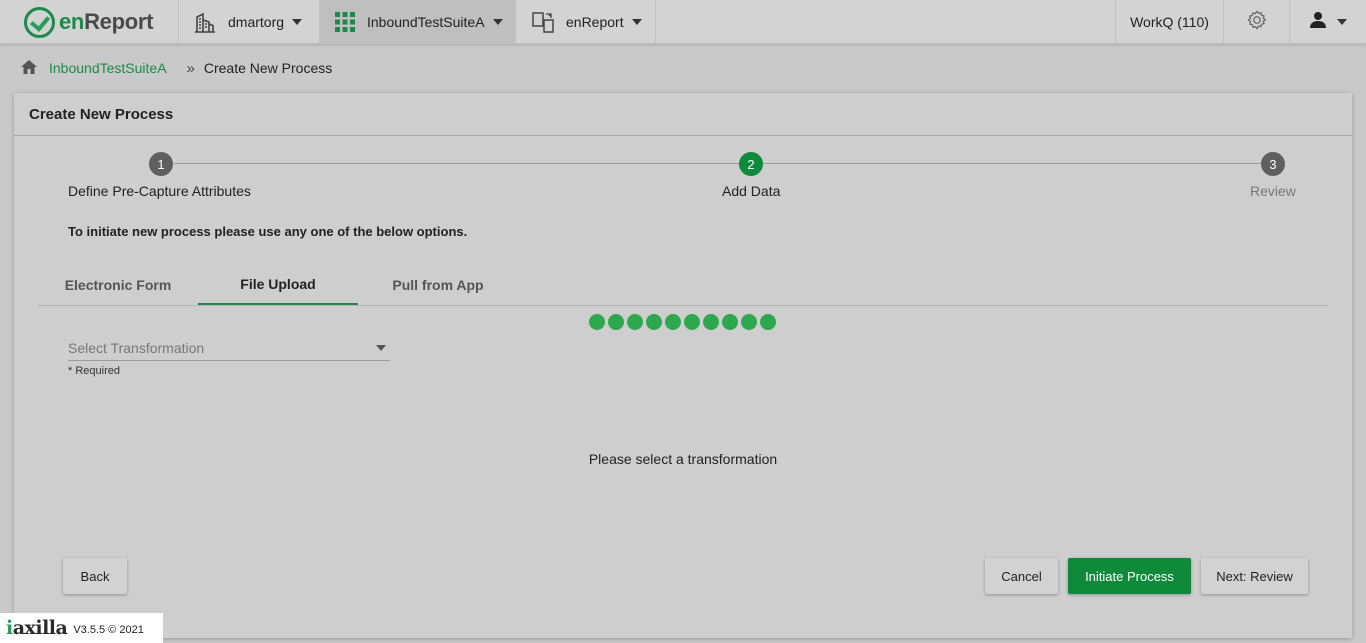 The height and width of the screenshot is (643, 1366). What do you see at coordinates (751, 191) in the screenshot?
I see `step-2-label: Add Data` at bounding box center [751, 191].